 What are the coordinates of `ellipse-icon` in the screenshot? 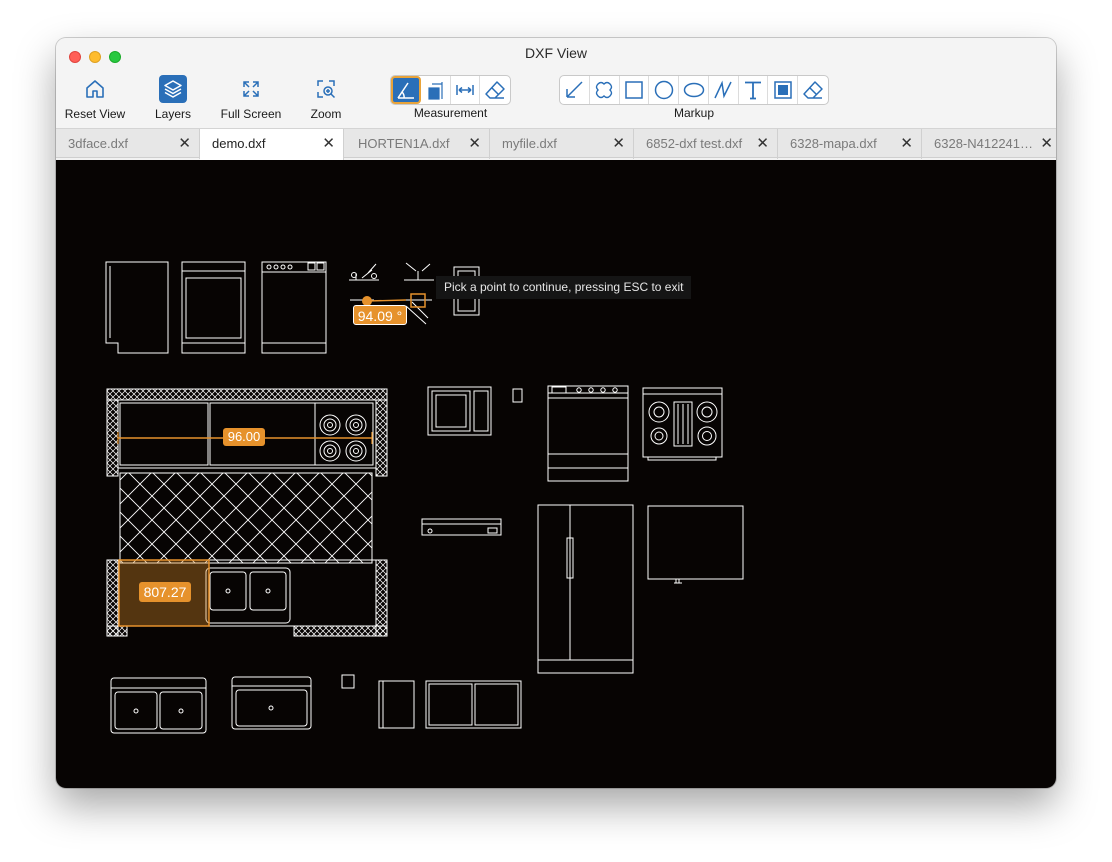 It's located at (693, 90).